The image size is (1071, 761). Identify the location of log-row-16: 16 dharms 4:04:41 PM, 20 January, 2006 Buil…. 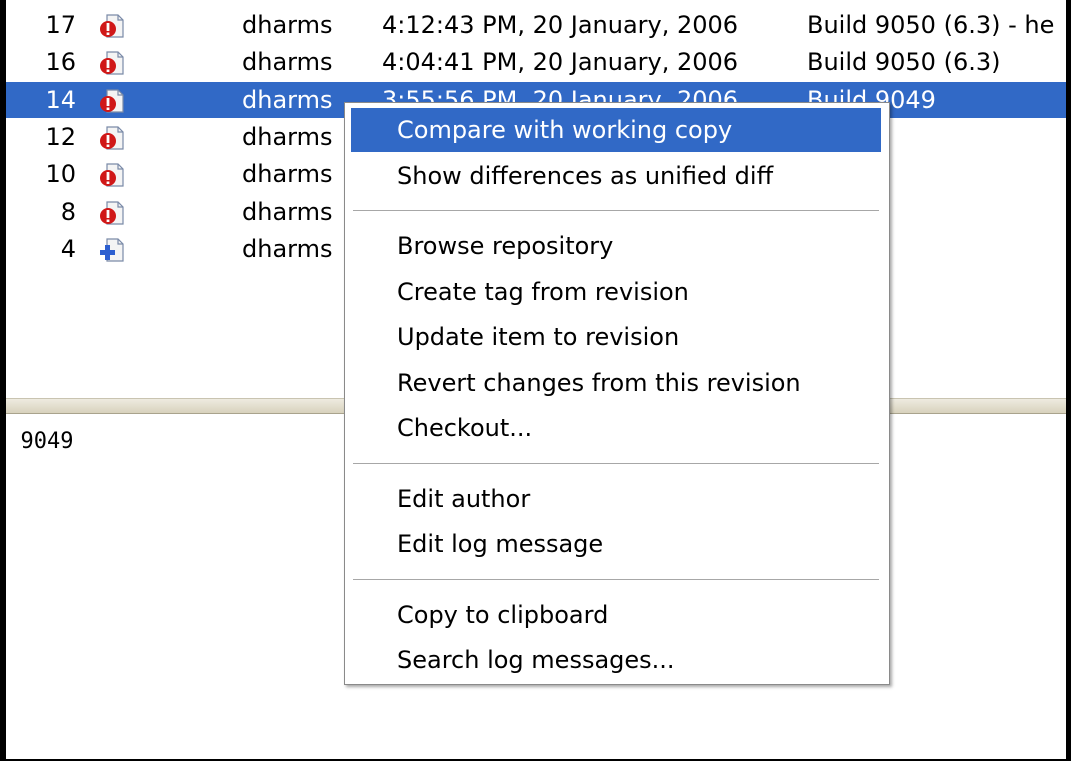
(536, 62).